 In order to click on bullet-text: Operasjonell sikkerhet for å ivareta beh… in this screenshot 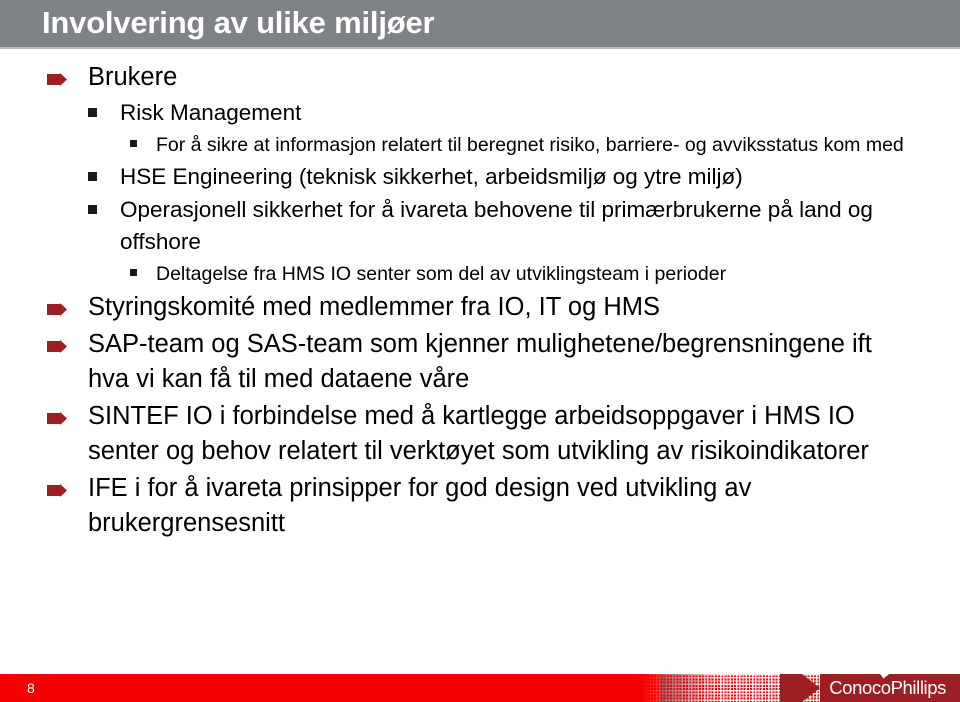, I will do `click(496, 225)`.